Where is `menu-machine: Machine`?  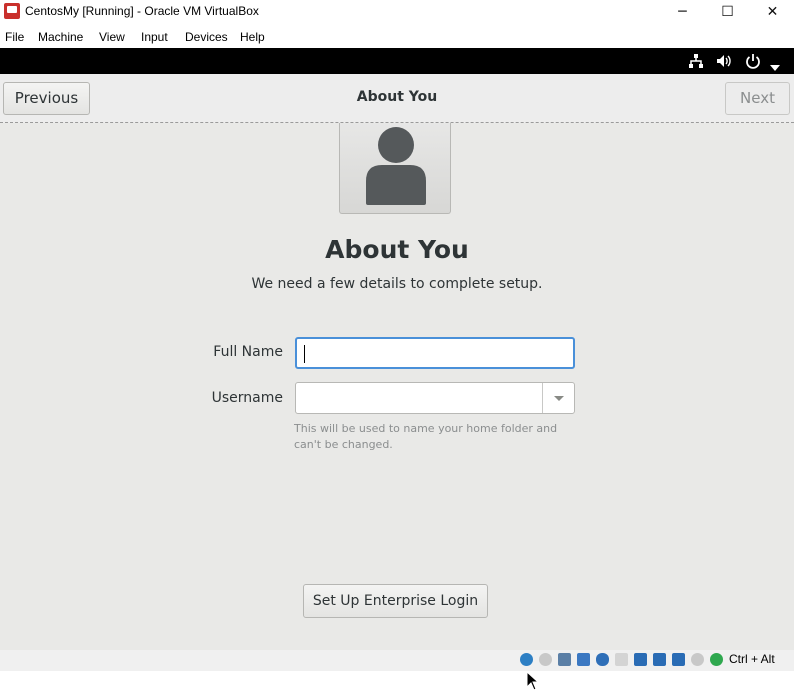 menu-machine: Machine is located at coordinates (60, 37).